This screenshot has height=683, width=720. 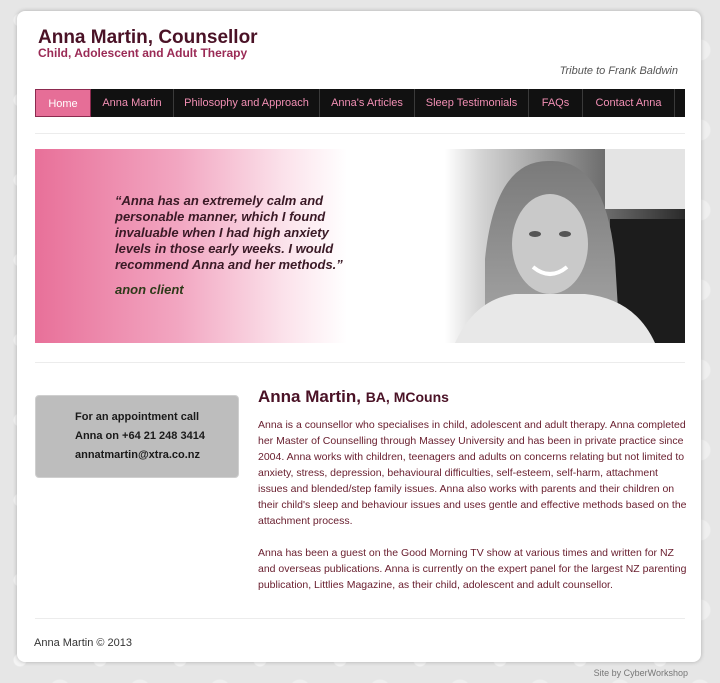 I want to click on testimonial-author: anon client, so click(x=149, y=289).